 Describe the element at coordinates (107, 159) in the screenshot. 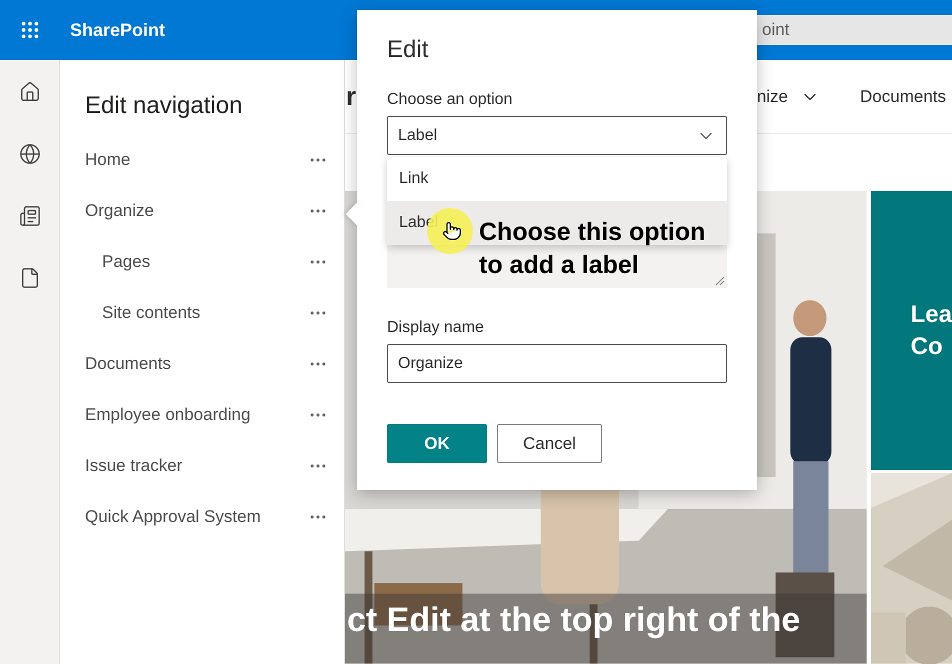

I see `nav-item: Home` at that location.